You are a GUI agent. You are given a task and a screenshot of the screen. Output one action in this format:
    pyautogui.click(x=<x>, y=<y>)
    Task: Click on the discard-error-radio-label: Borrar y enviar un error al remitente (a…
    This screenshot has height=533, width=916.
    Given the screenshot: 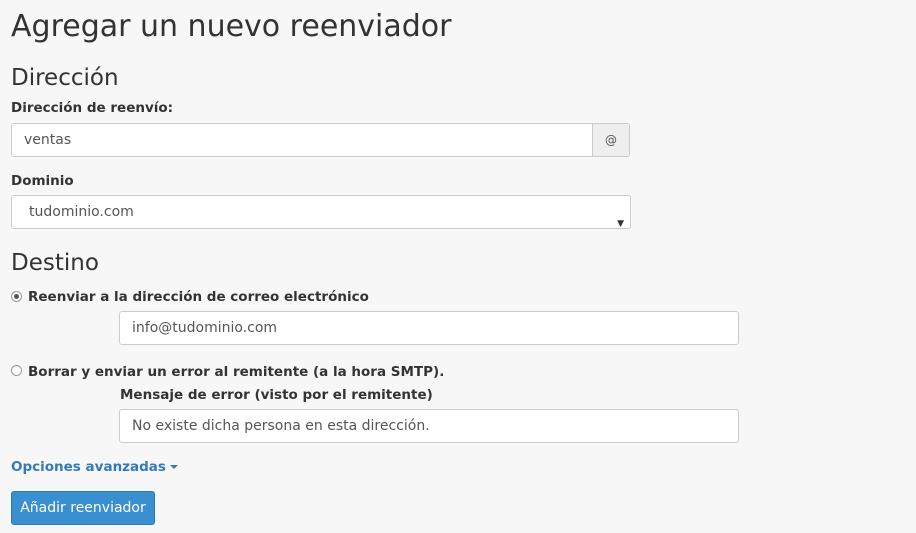 What is the action you would take?
    pyautogui.click(x=236, y=372)
    